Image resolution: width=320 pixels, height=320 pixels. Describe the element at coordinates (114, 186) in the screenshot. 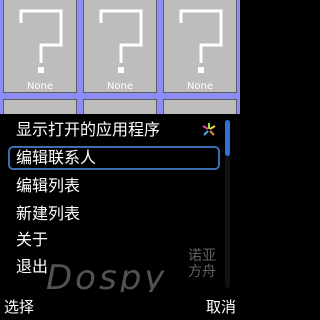

I see `menu-item-edit-list: 编辑列表` at that location.